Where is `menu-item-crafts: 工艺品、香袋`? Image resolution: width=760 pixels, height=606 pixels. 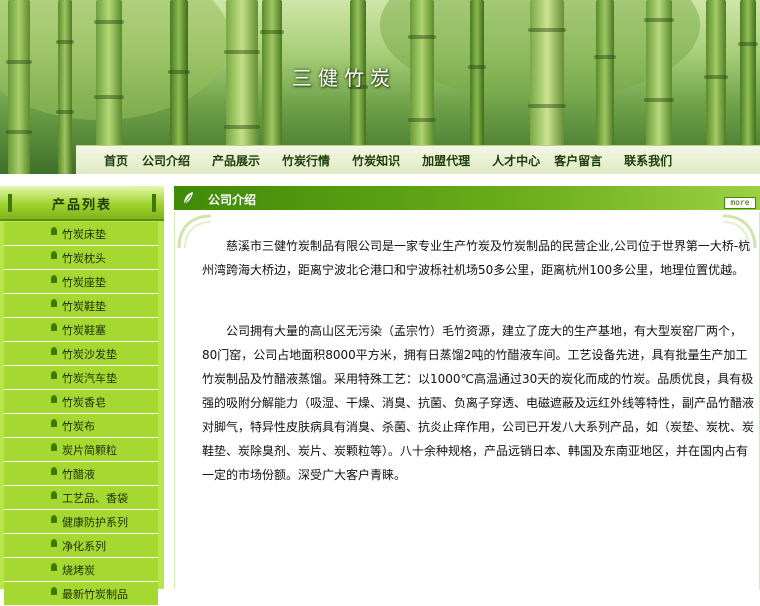 menu-item-crafts: 工艺品、香袋 is located at coordinates (81, 498).